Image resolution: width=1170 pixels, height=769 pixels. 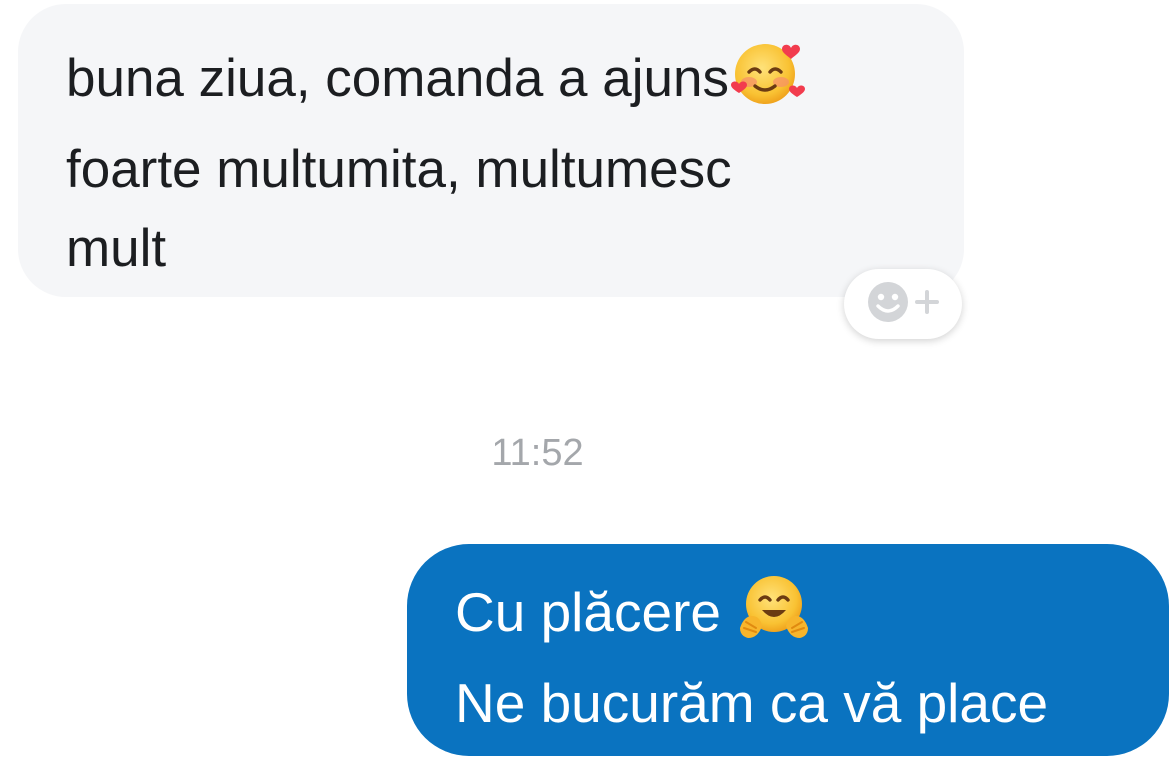 What do you see at coordinates (397, 78) in the screenshot?
I see `incoming-message-line-1-text: buna ziua, comanda a ajuns` at bounding box center [397, 78].